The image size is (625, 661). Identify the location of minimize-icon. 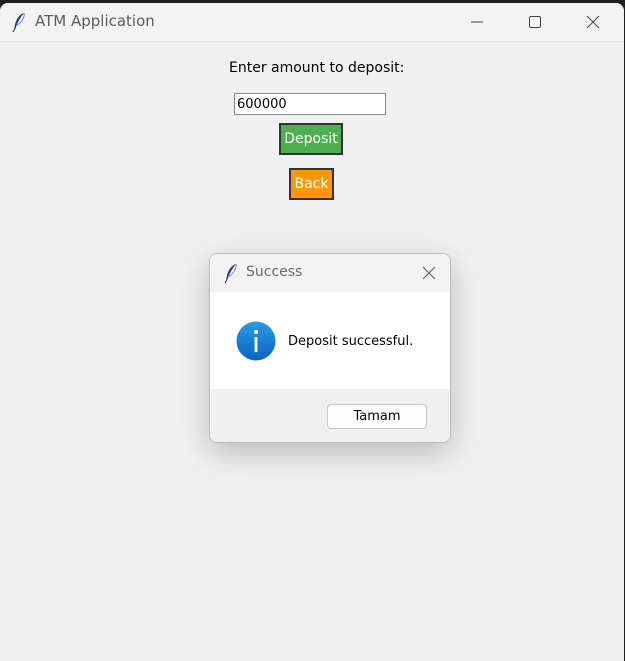
(477, 22).